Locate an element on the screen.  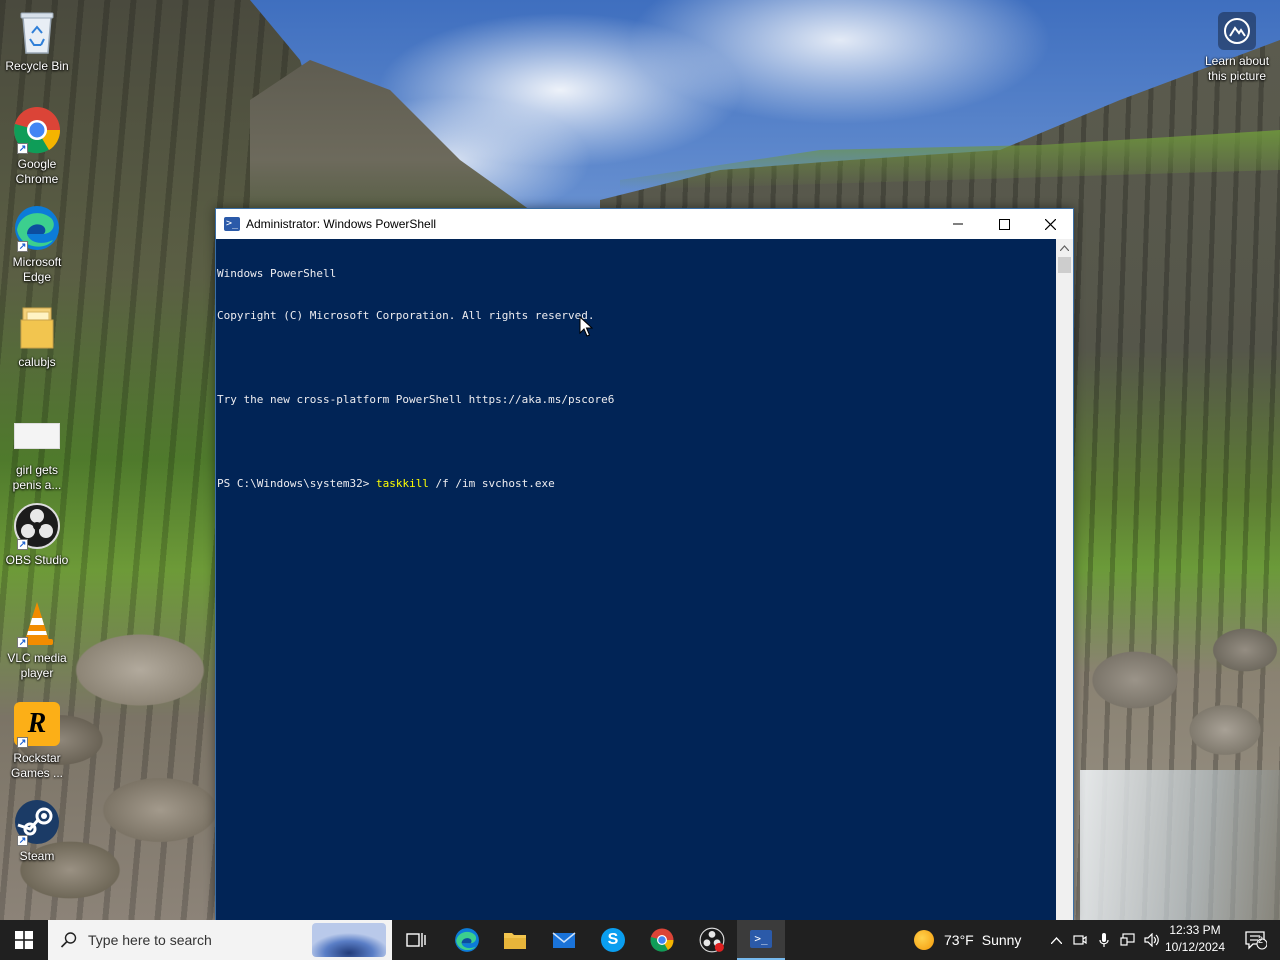
tray-microphone-button is located at coordinates (1104, 940).